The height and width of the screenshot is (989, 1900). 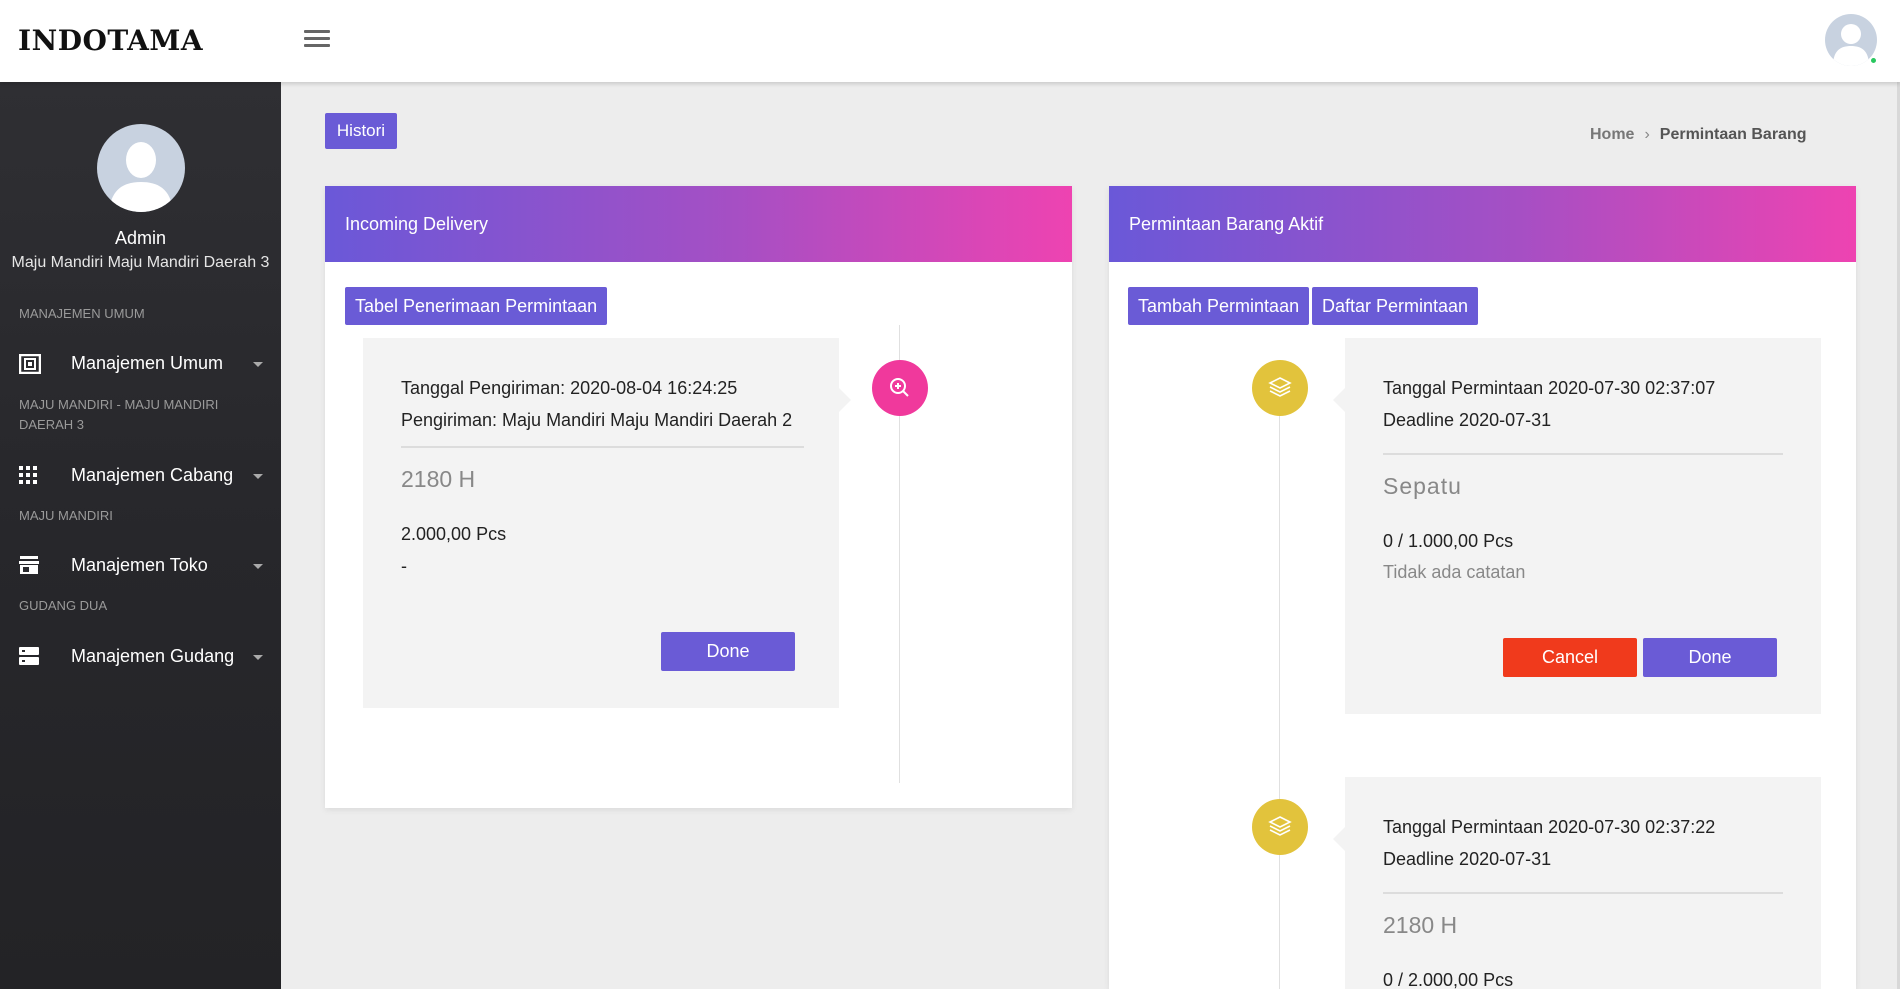 I want to click on product-note: Tidak ada catatan, so click(x=1454, y=572).